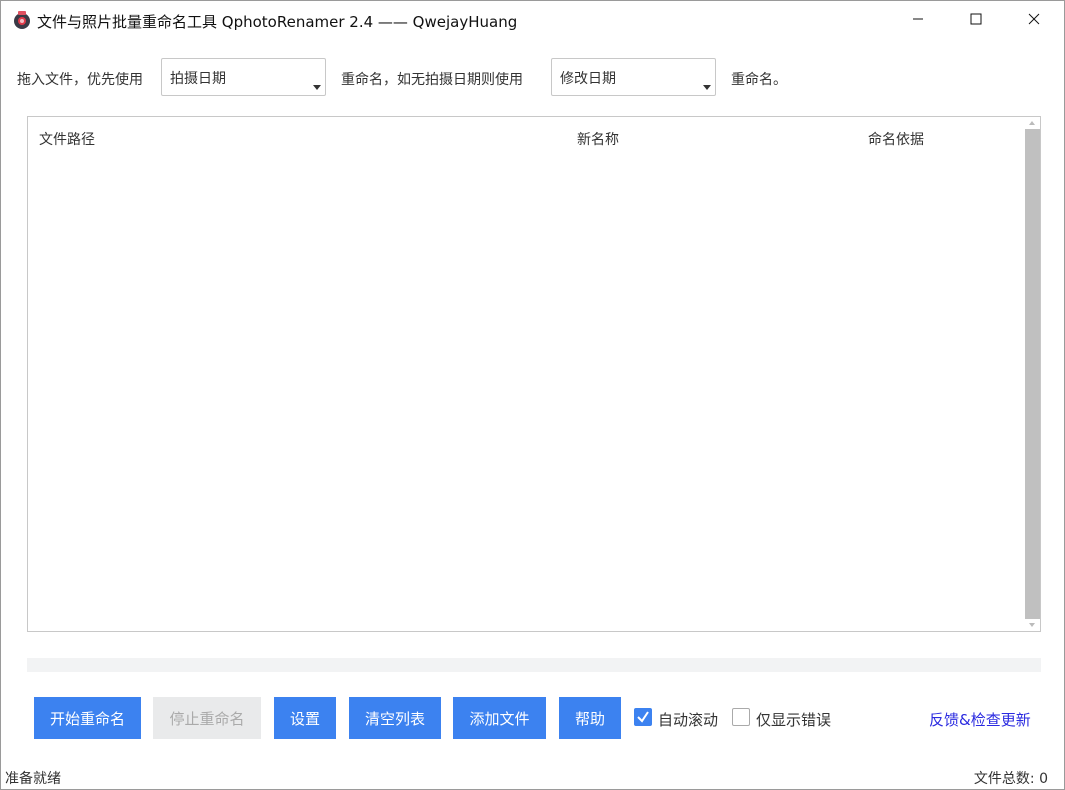 The width and height of the screenshot is (1065, 790). What do you see at coordinates (598, 139) in the screenshot?
I see `column-header-new-name: 新名称` at bounding box center [598, 139].